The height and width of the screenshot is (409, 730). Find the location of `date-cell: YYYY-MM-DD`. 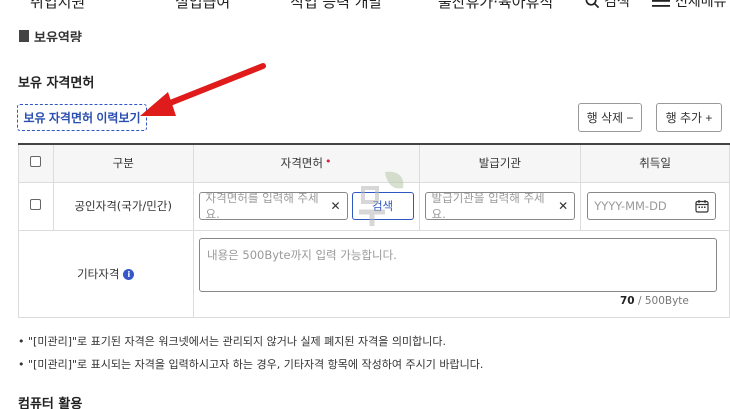

date-cell: YYYY-MM-DD is located at coordinates (655, 206).